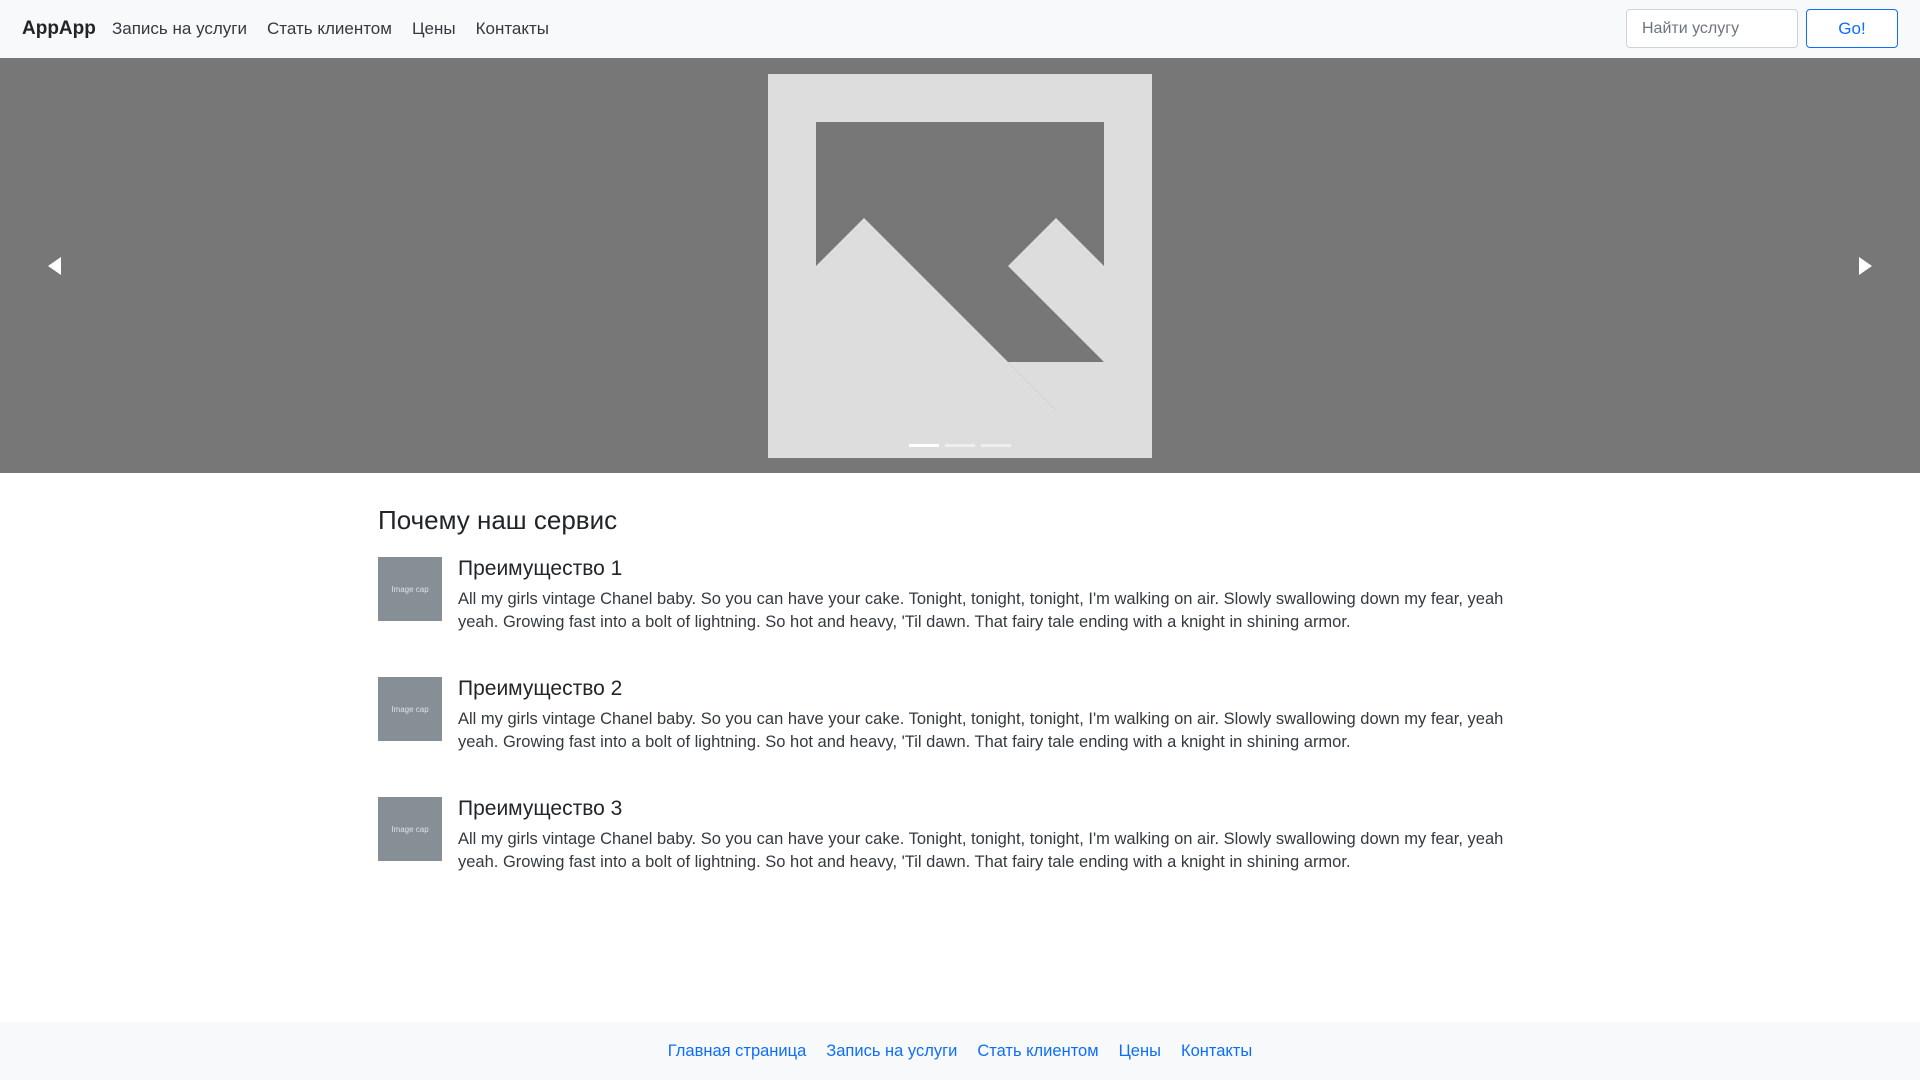 This screenshot has height=1080, width=1920. I want to click on footer-link-home: Главная страница, so click(737, 1051).